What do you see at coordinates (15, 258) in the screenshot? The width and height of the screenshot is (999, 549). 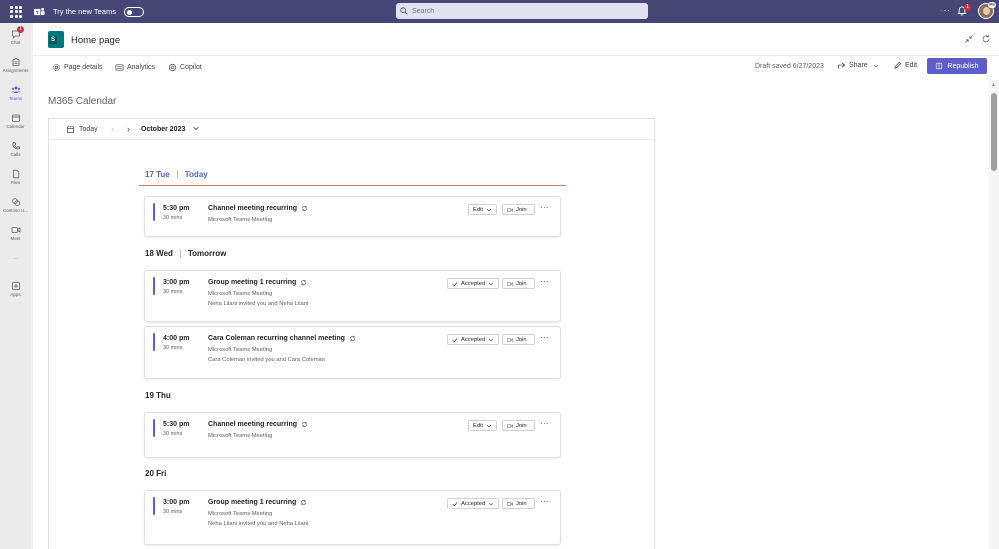 I see `rail-item-more-apps: ···` at bounding box center [15, 258].